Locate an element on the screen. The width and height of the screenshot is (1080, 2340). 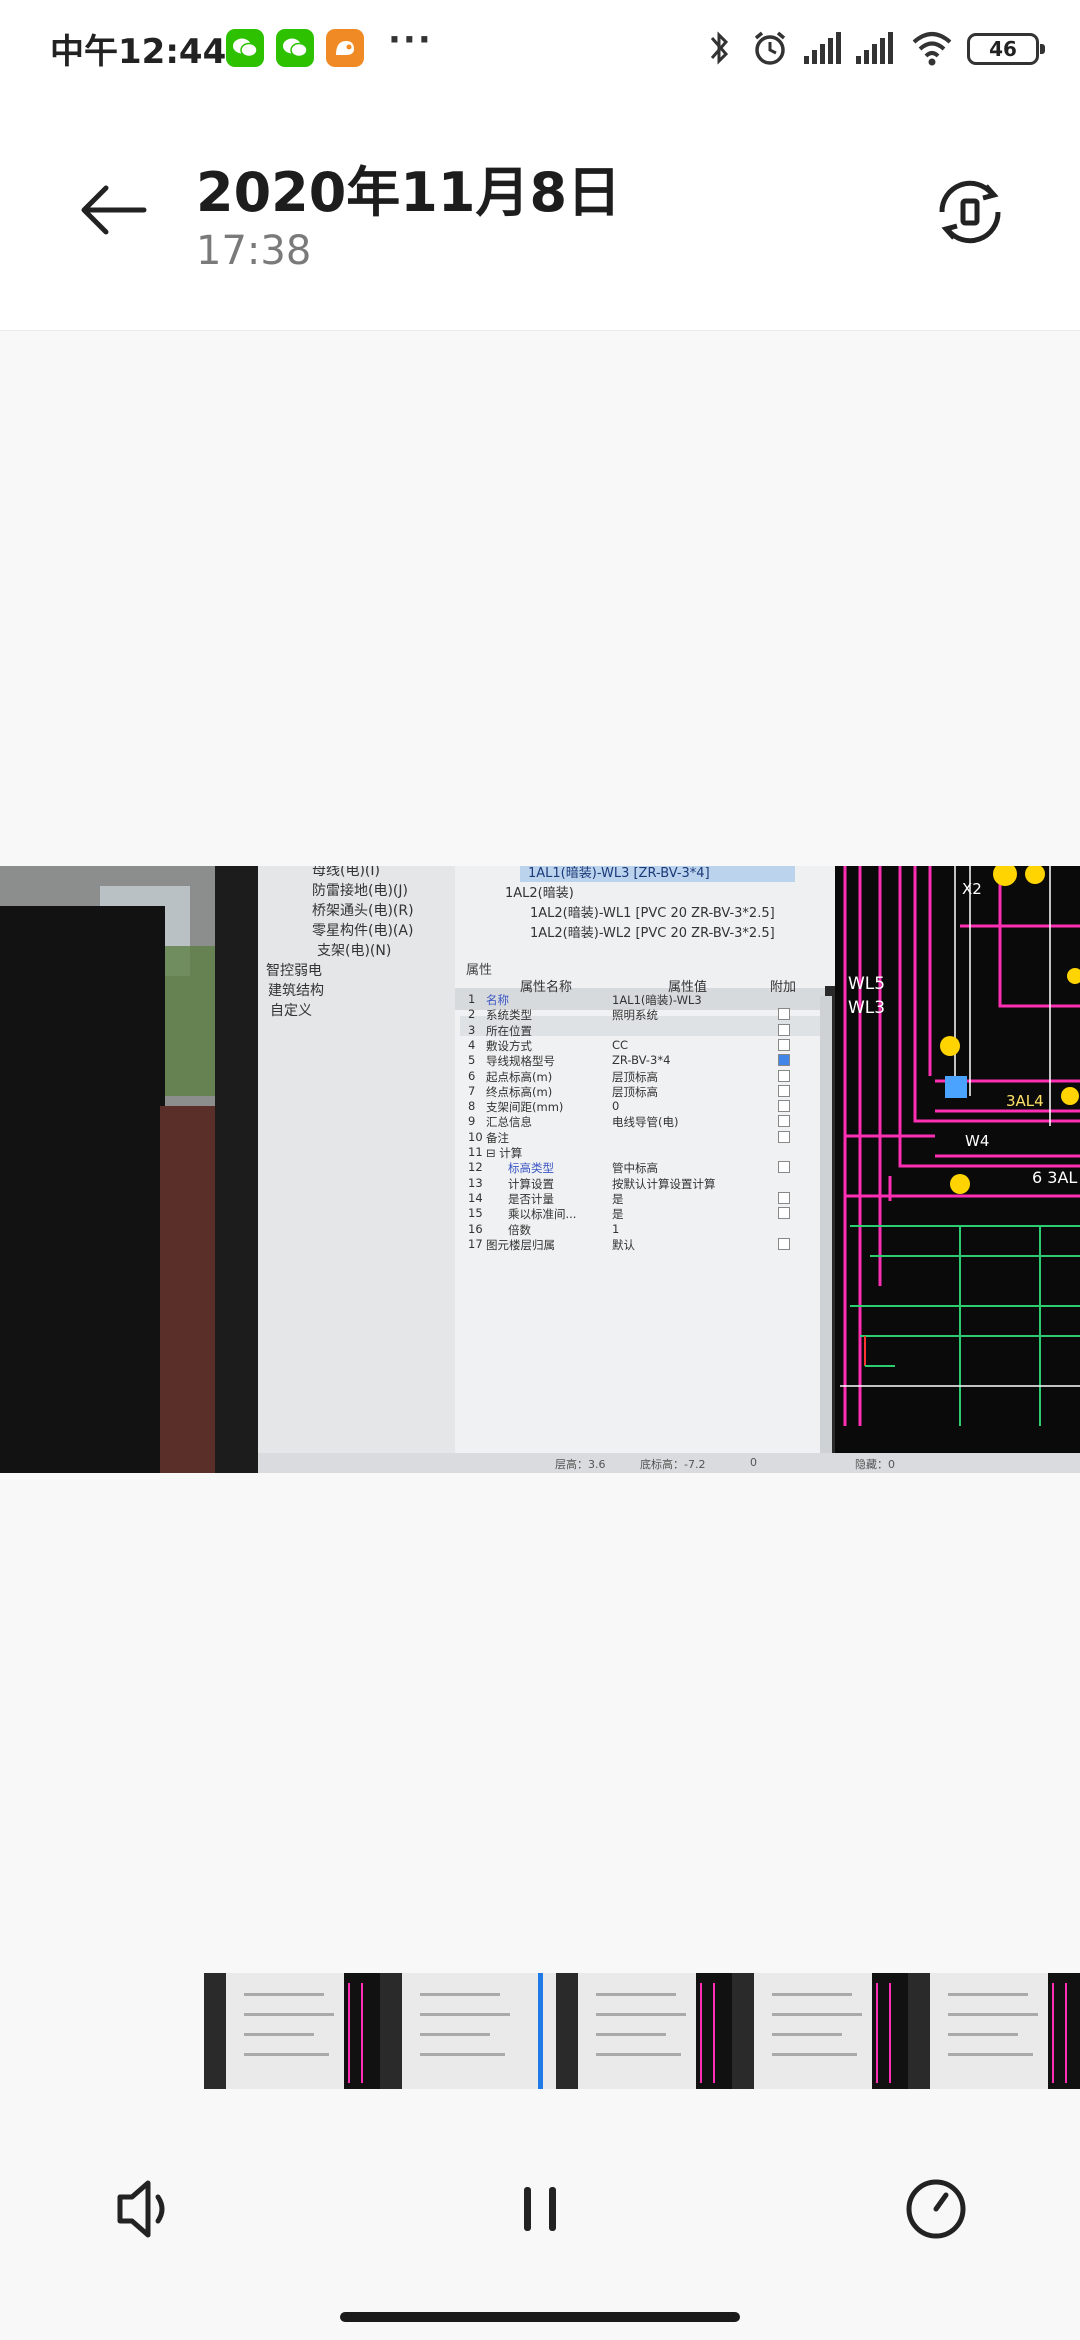
page-title: 2020年11月8日 is located at coordinates (409, 192).